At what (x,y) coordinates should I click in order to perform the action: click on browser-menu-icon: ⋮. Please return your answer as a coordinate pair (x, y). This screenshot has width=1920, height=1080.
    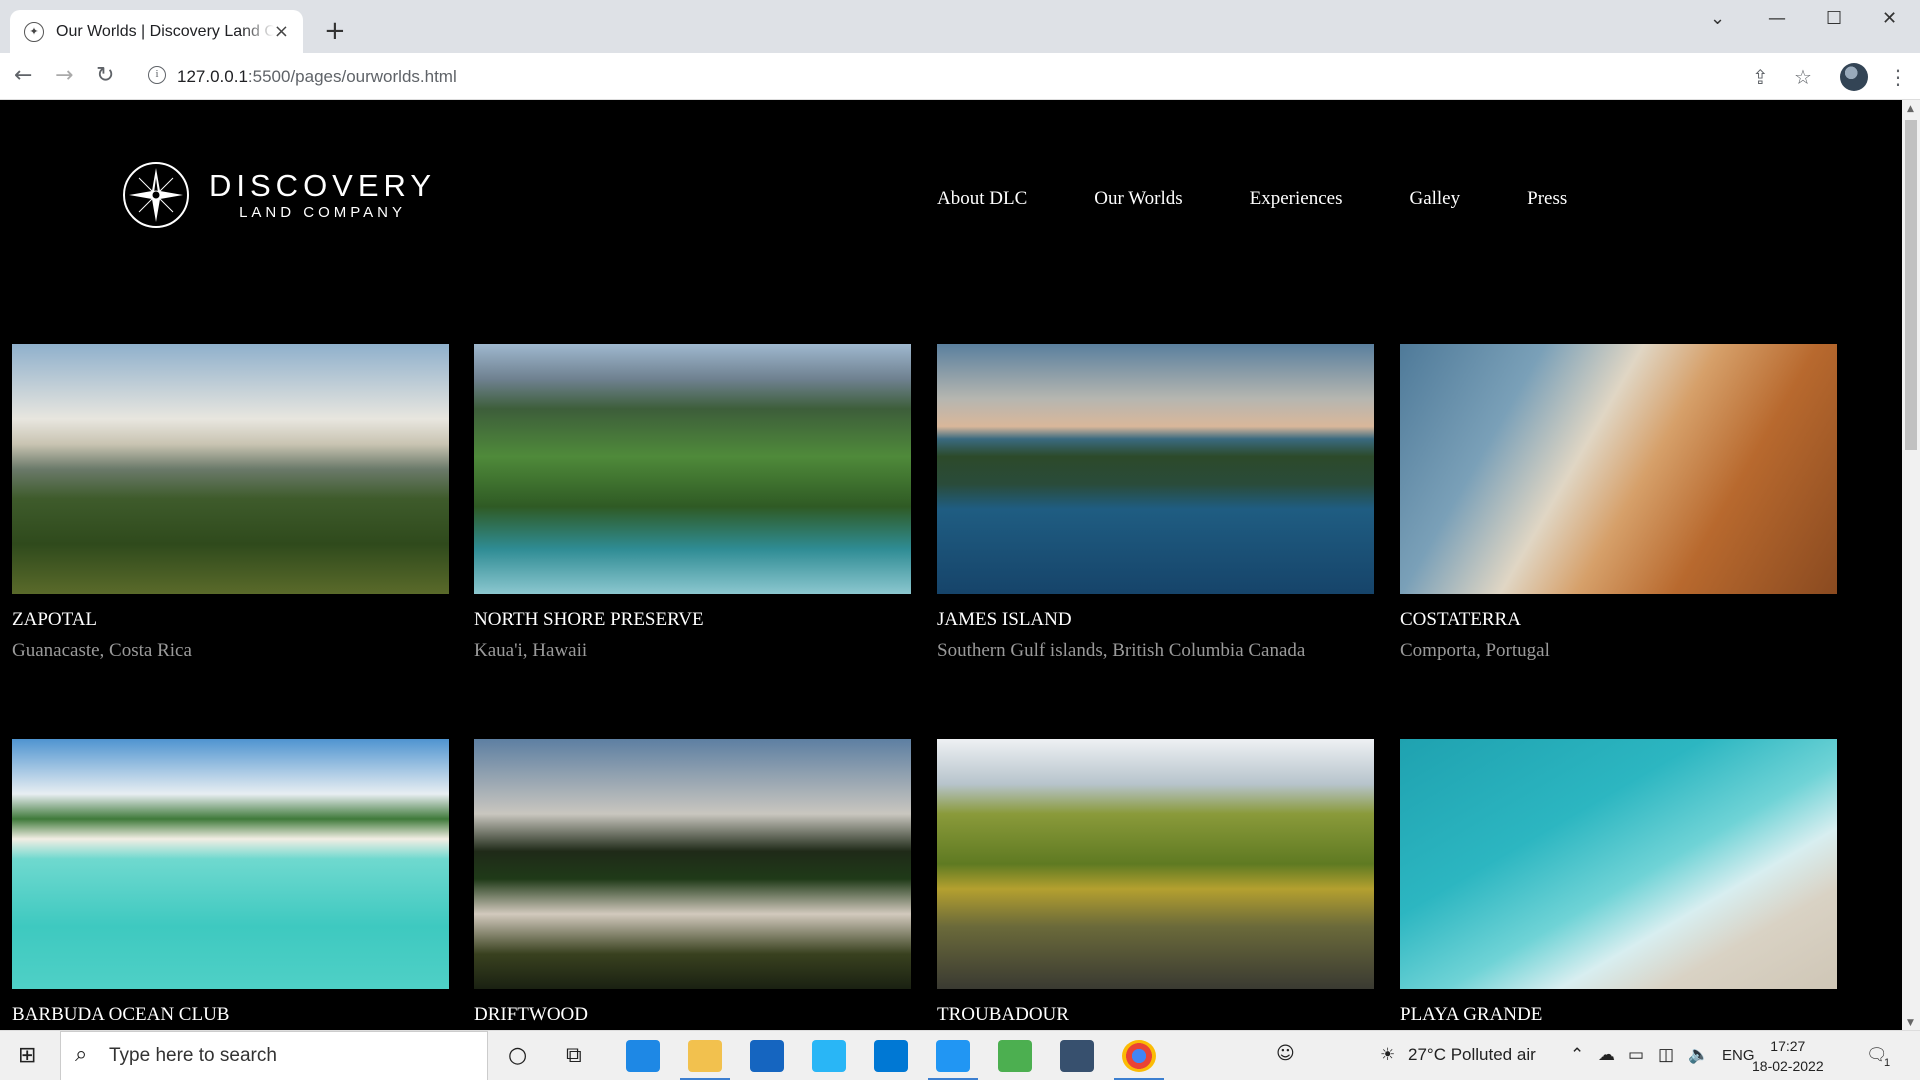
    Looking at the image, I should click on (1898, 77).